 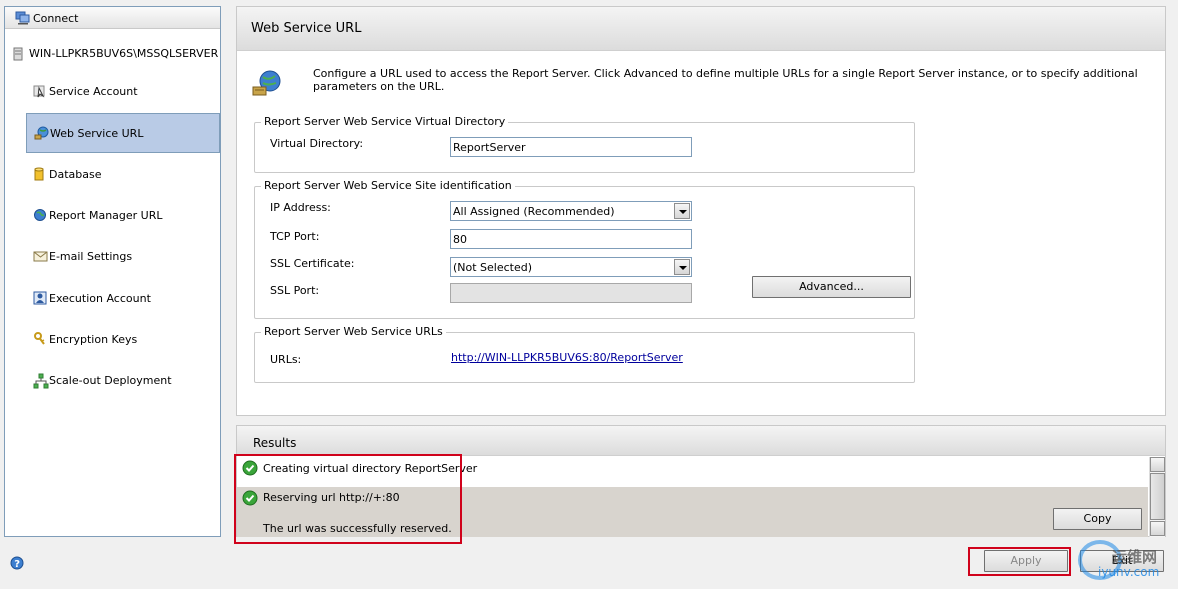 What do you see at coordinates (18, 55) in the screenshot?
I see `server-icon` at bounding box center [18, 55].